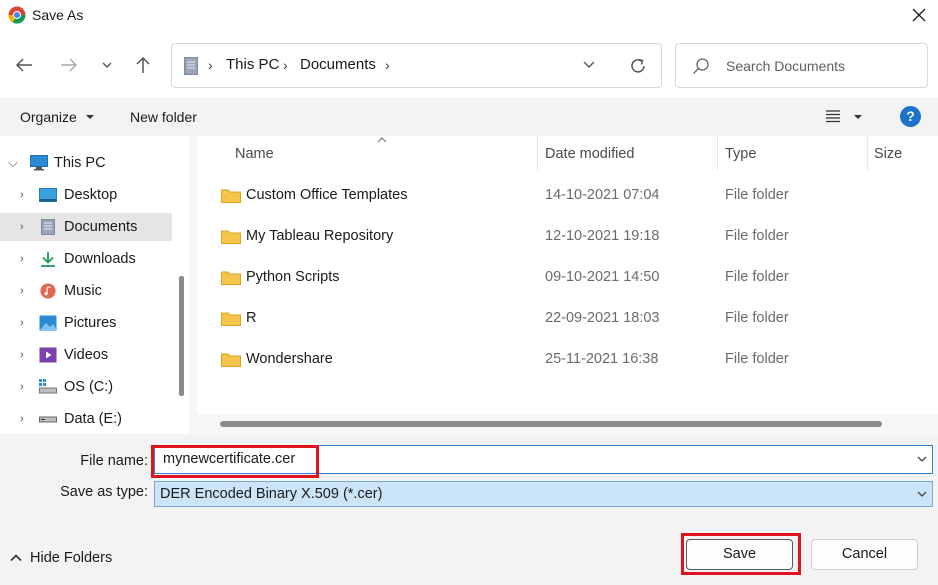 The height and width of the screenshot is (585, 938). I want to click on close-icon, so click(919, 15).